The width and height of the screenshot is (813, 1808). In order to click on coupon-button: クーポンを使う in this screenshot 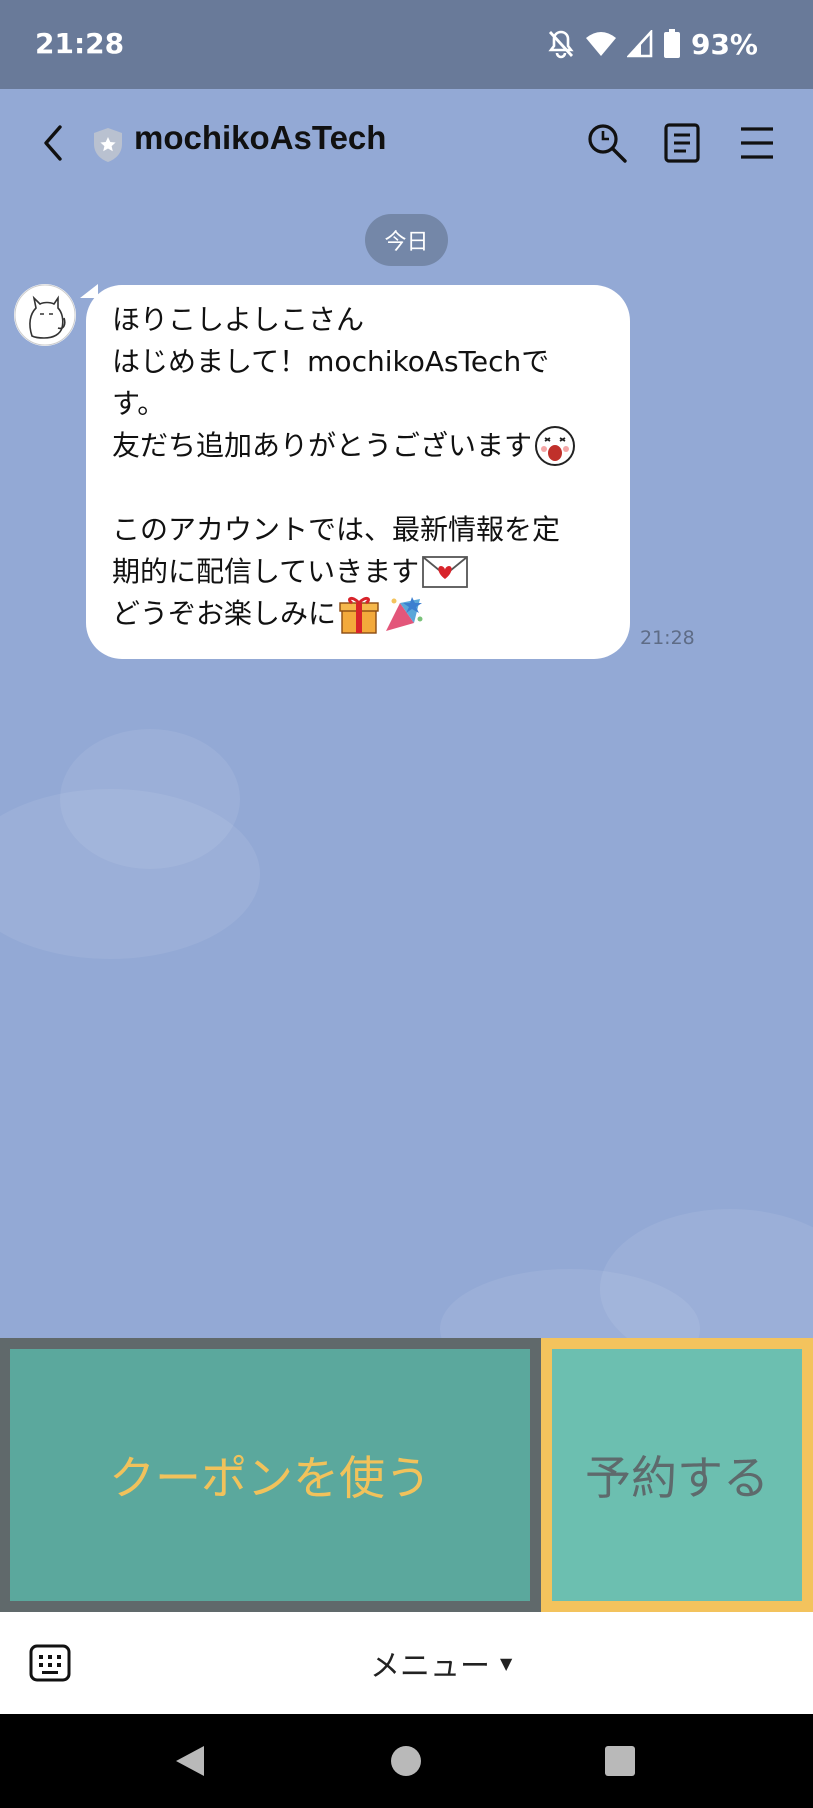, I will do `click(270, 1475)`.